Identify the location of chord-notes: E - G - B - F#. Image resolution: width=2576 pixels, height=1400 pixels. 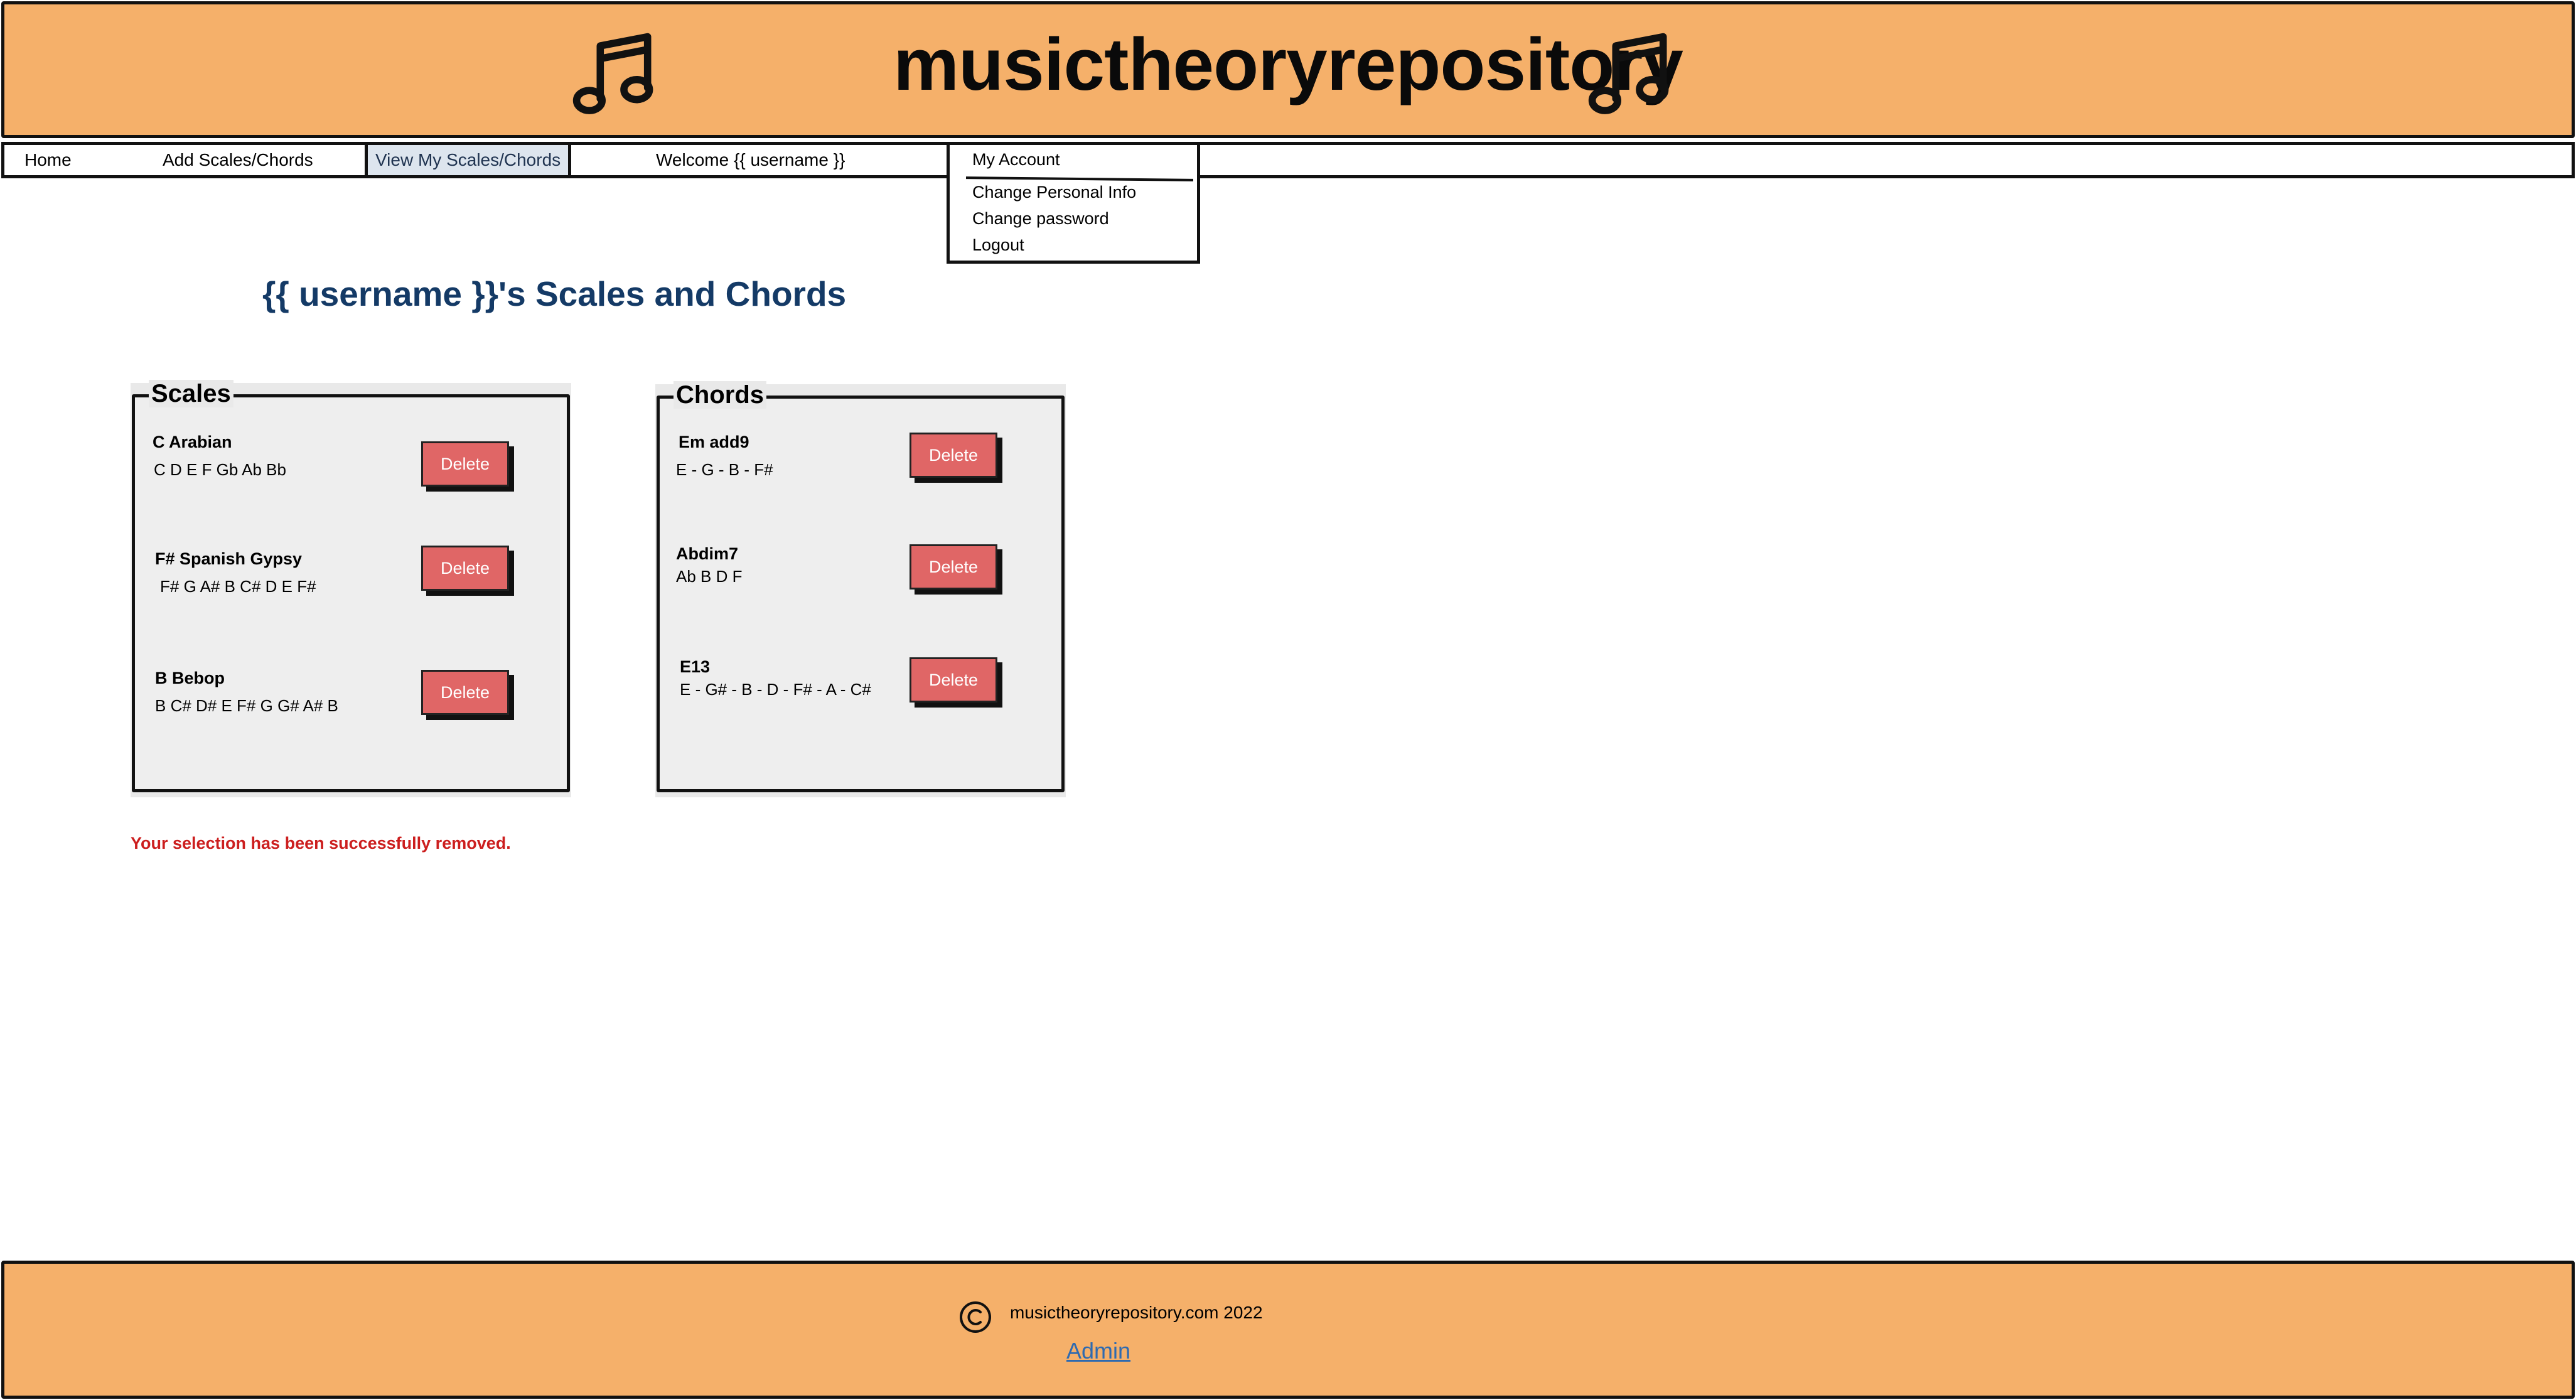
(724, 469).